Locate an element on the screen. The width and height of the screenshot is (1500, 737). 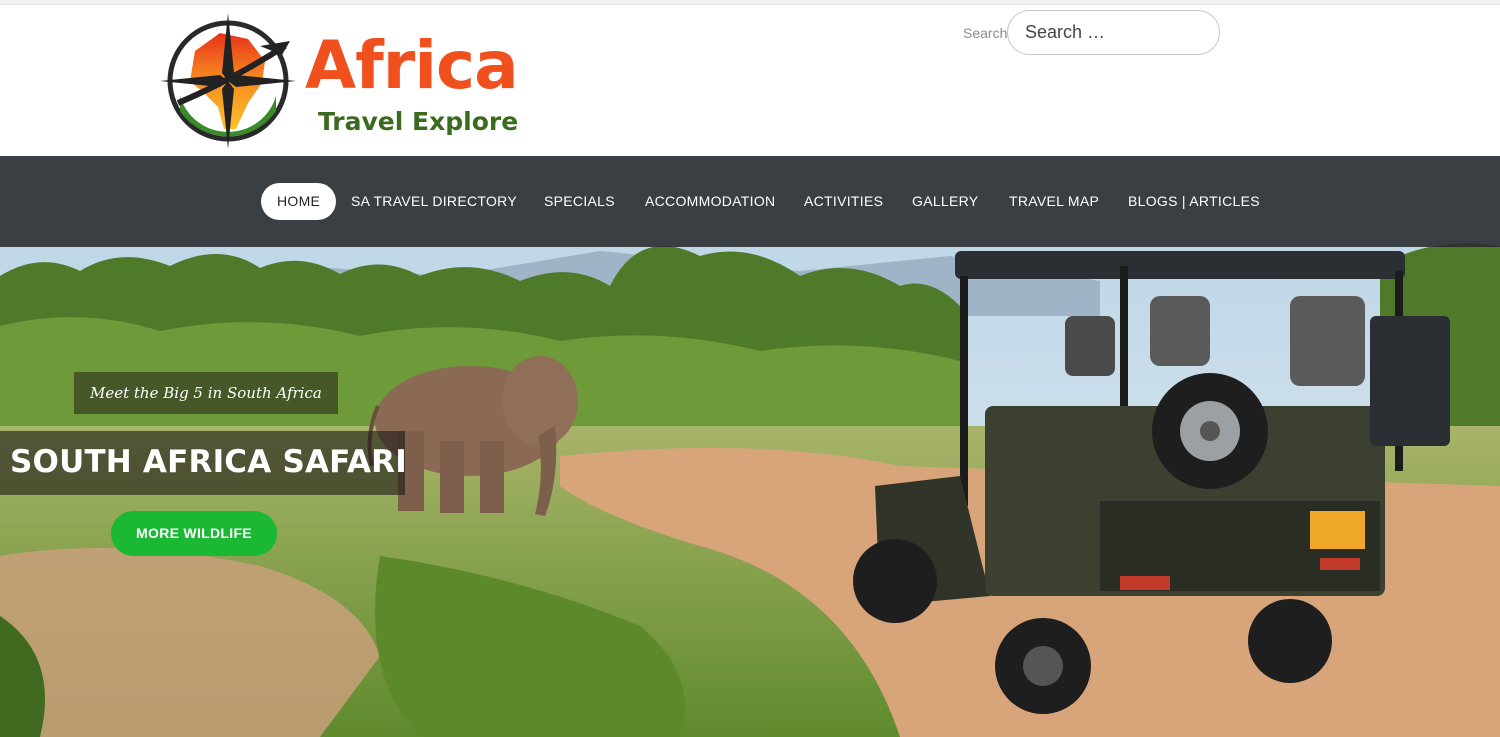
hero-title: SOUTH AFRICA SAFARI is located at coordinates (208, 462).